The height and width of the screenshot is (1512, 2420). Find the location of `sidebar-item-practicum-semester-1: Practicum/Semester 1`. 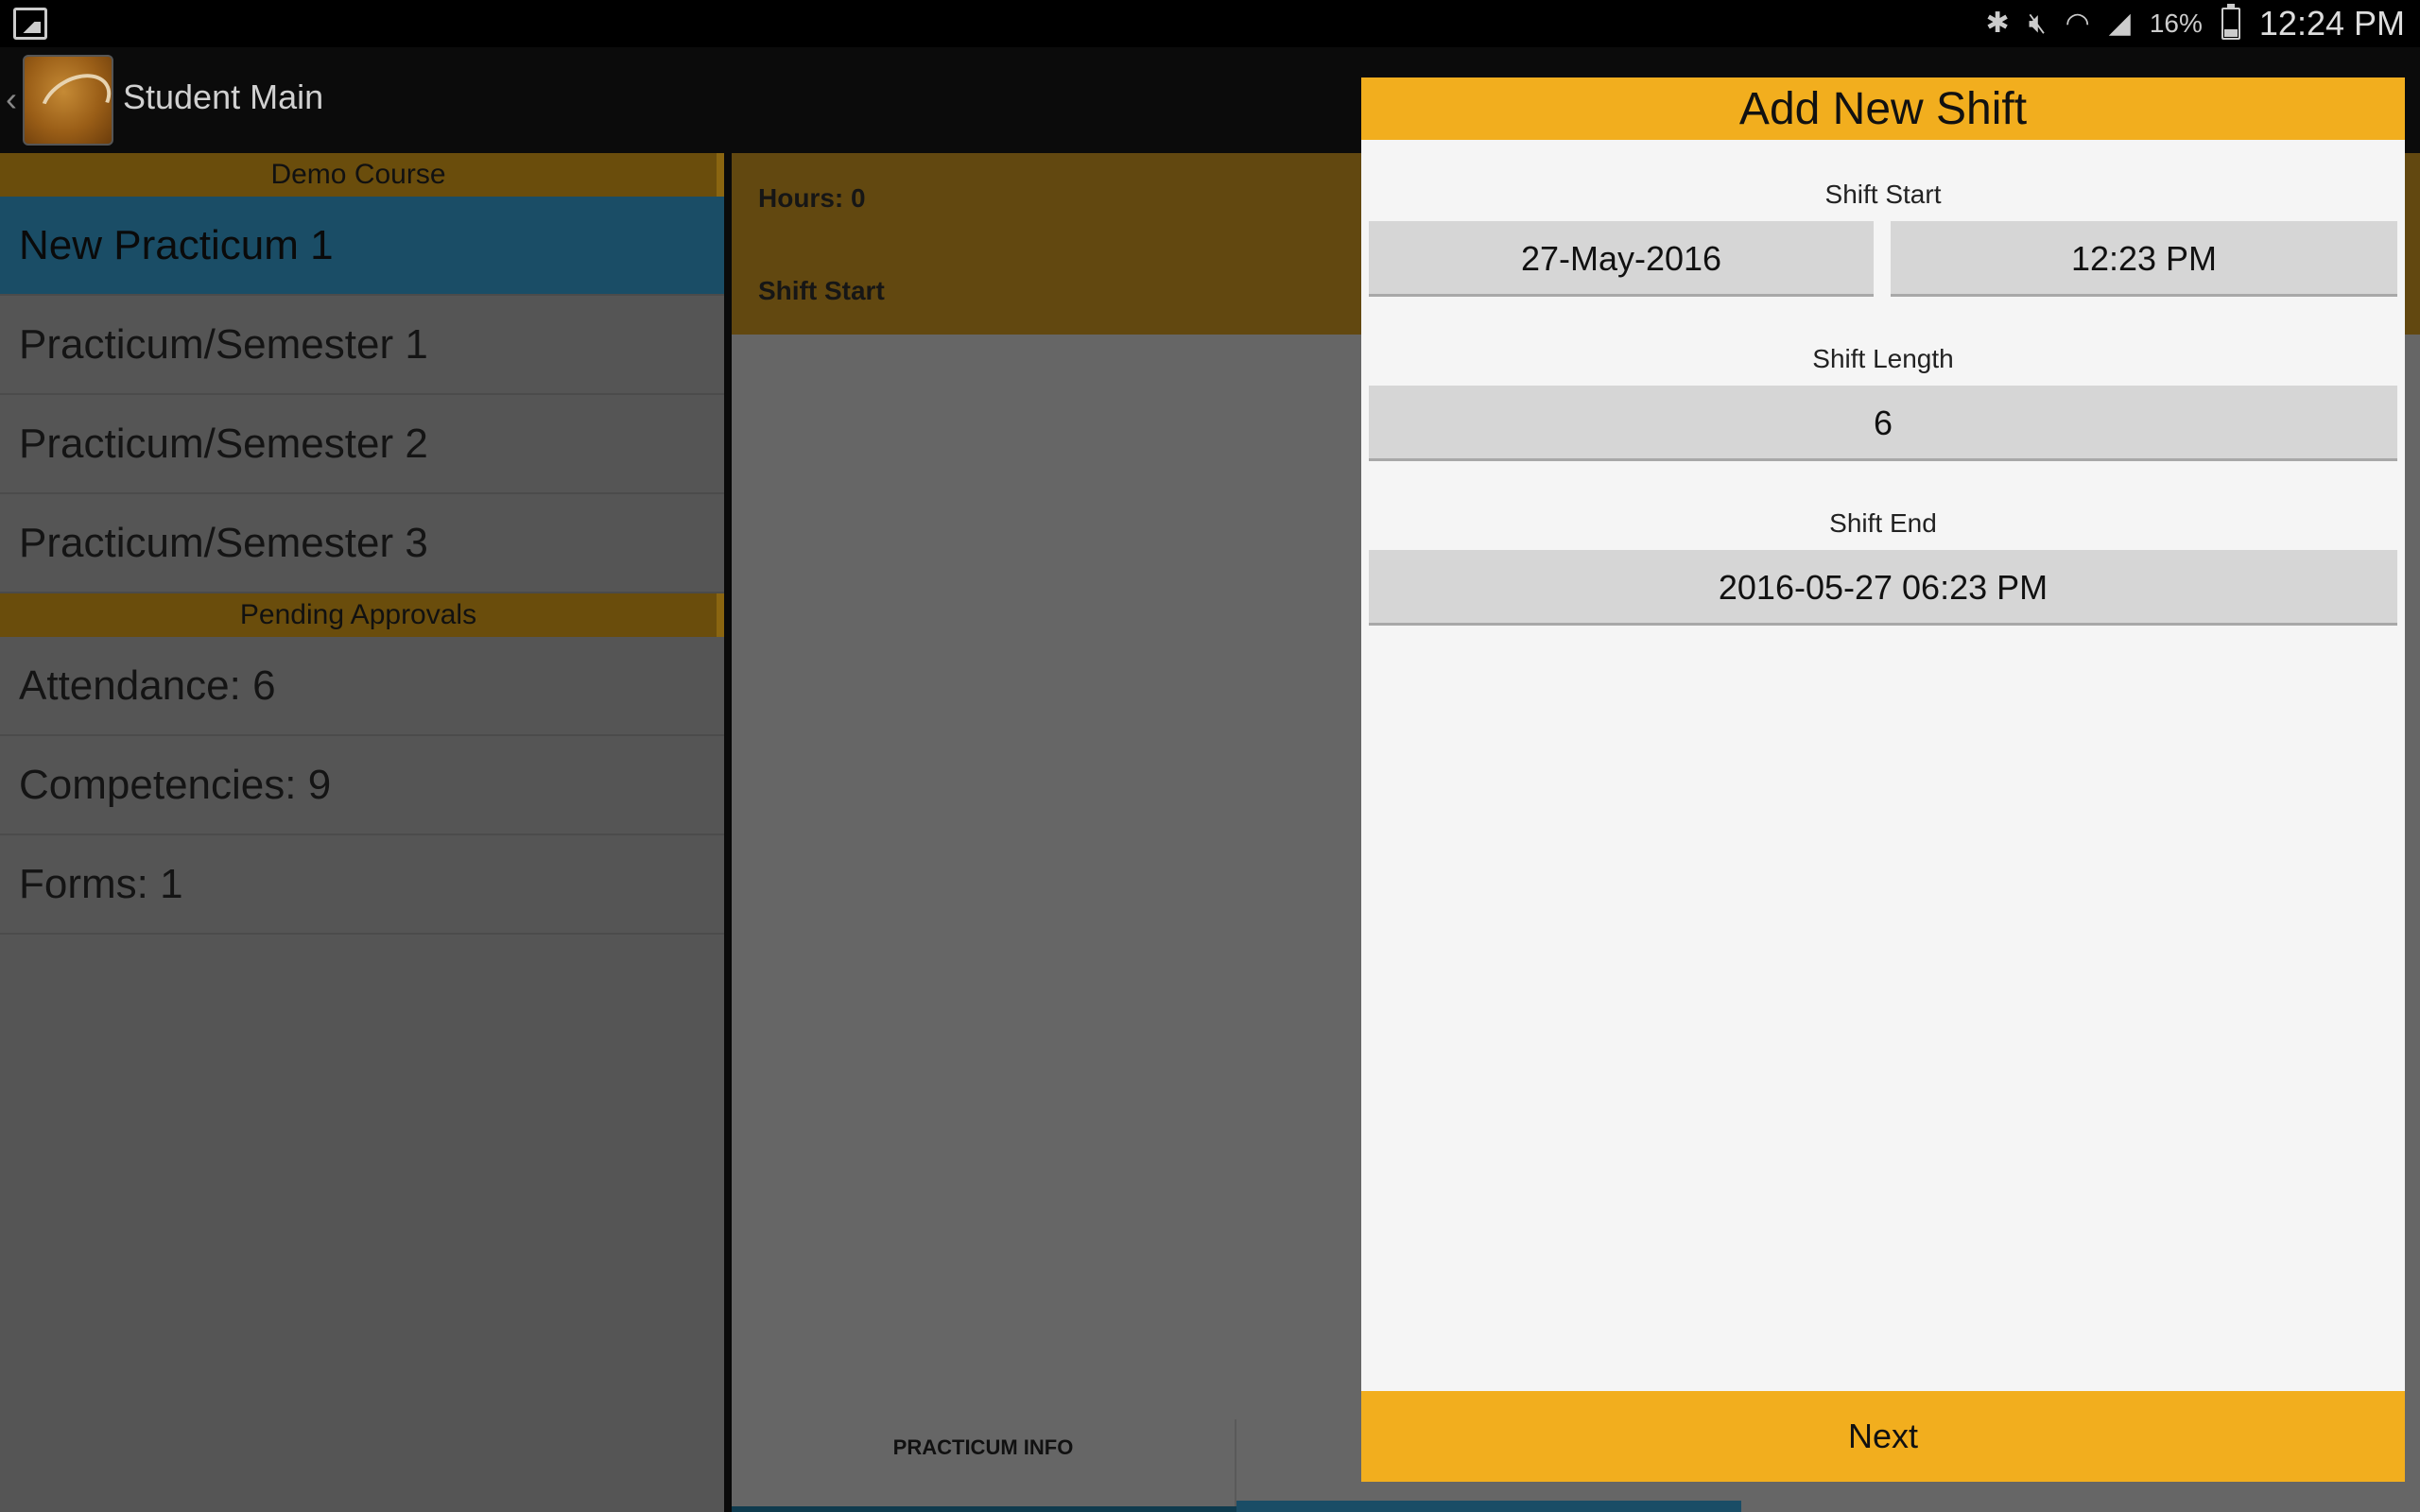

sidebar-item-practicum-semester-1: Practicum/Semester 1 is located at coordinates (362, 345).